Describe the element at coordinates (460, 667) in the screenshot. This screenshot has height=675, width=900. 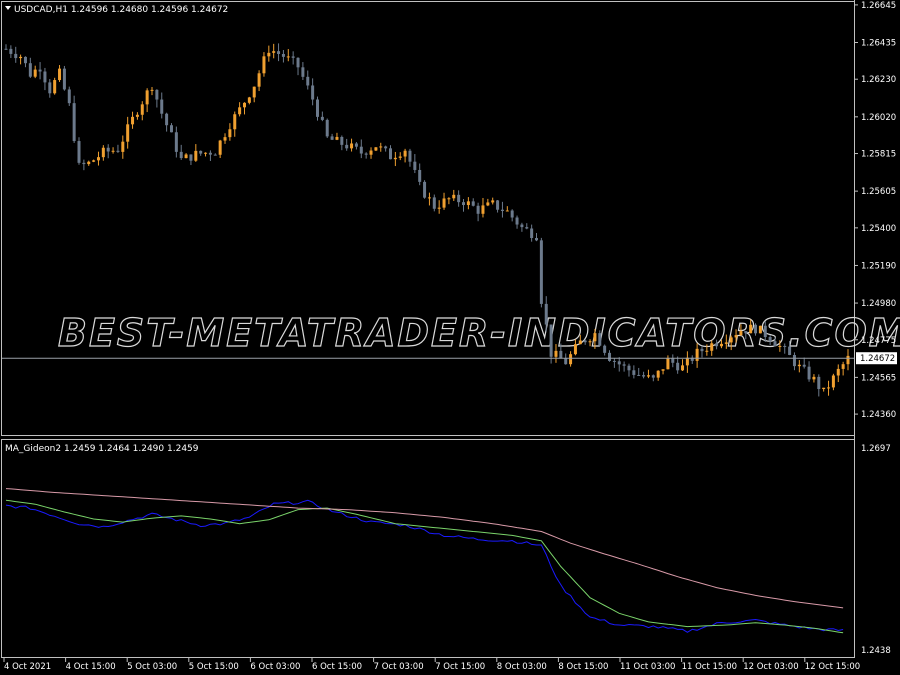
I see `time-tick-label: 7 Oct 15:00` at that location.